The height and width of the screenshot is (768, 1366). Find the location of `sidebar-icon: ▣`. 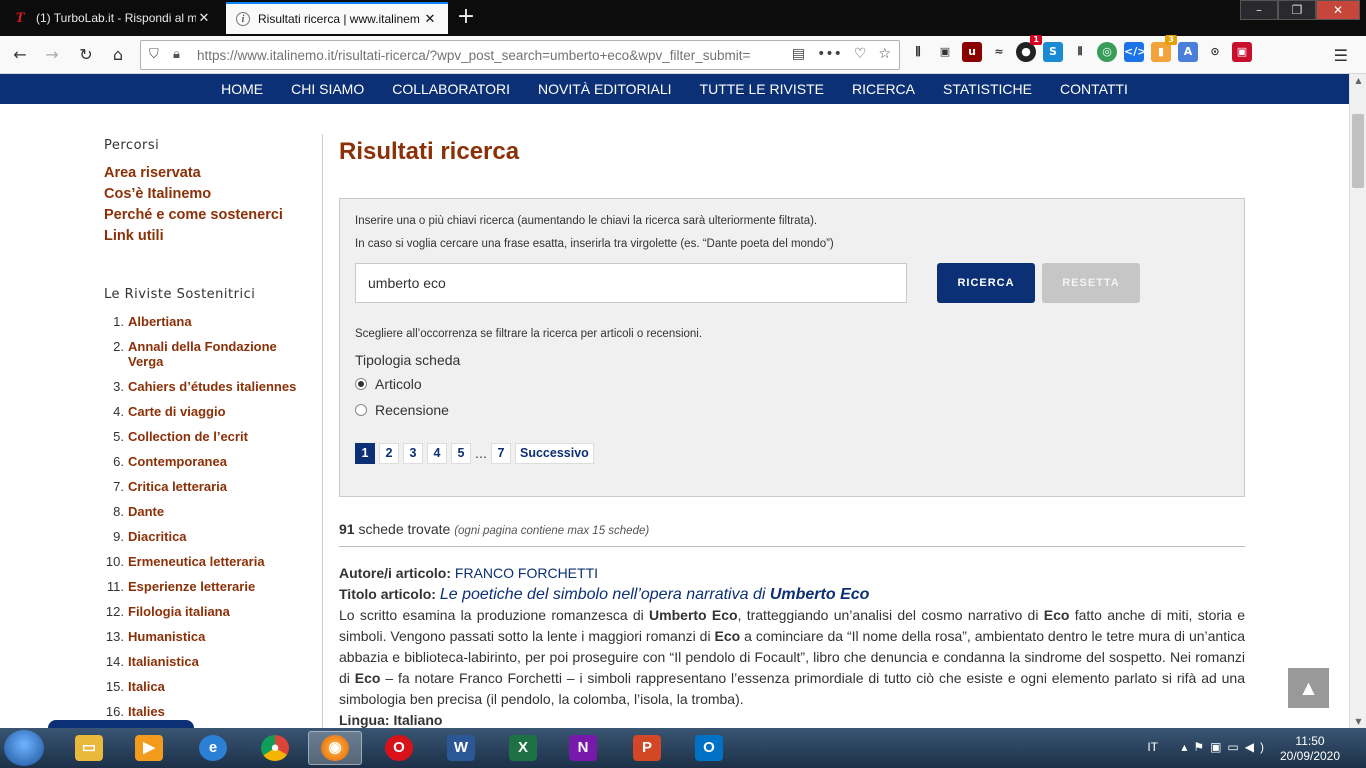

sidebar-icon: ▣ is located at coordinates (945, 52).